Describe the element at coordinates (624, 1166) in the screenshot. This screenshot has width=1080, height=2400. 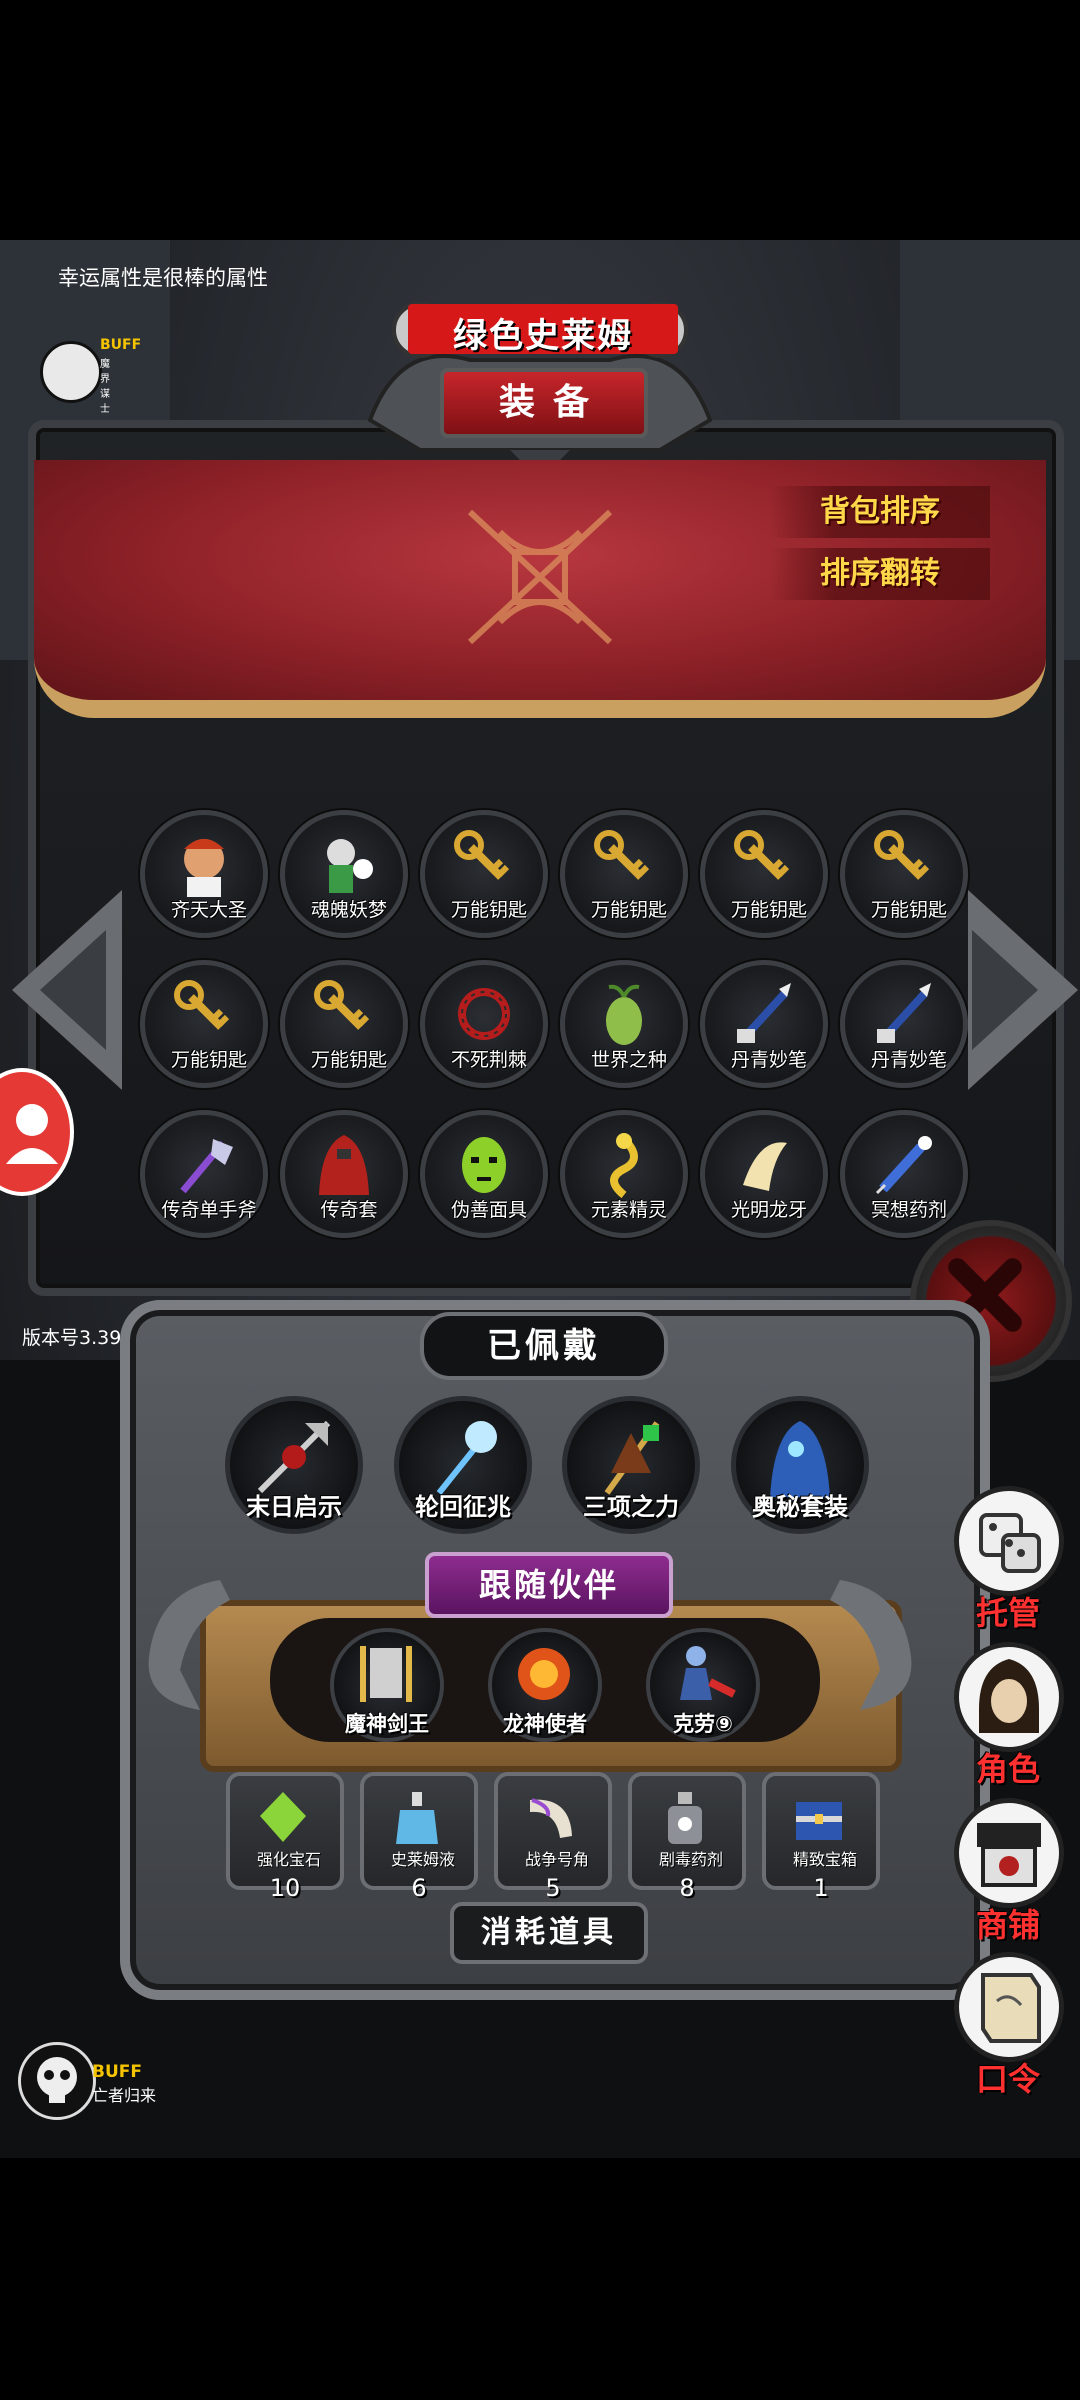
I see `spirit-icon` at that location.